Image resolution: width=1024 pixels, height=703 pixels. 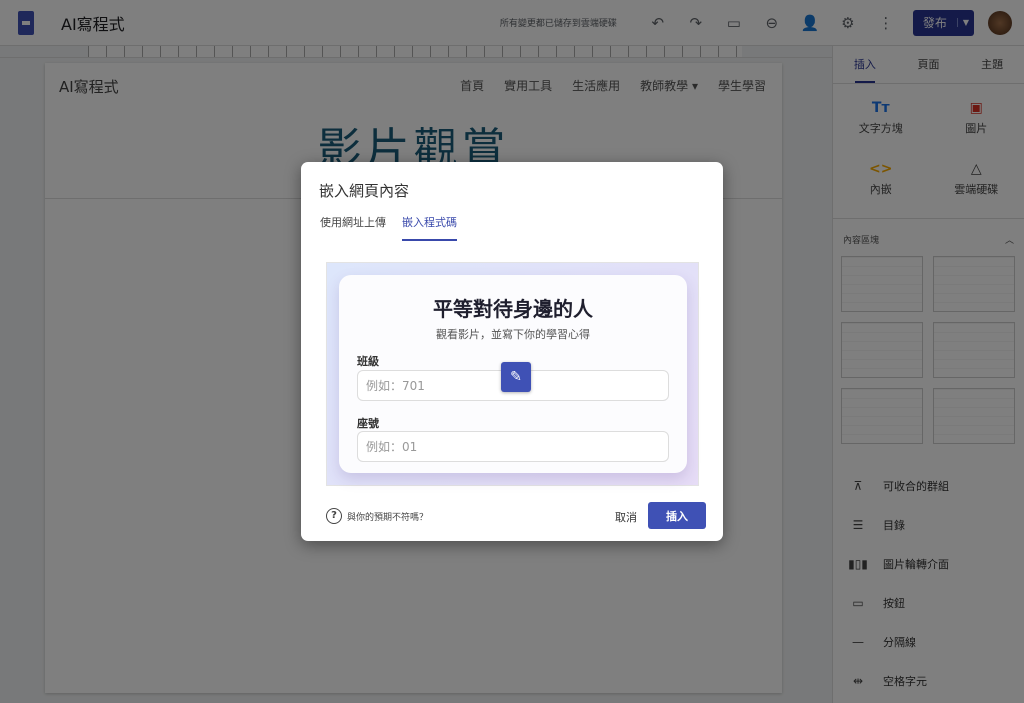 What do you see at coordinates (516, 377) in the screenshot?
I see `edit-pencil-icon: ✎` at bounding box center [516, 377].